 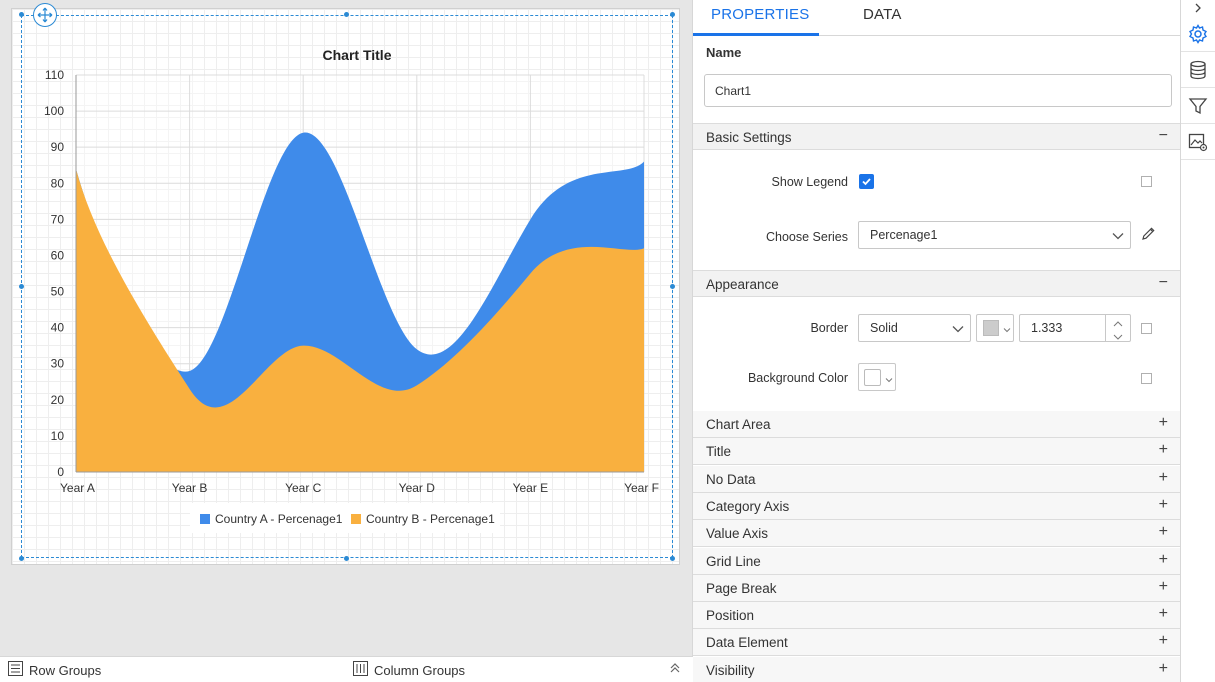 I want to click on y-tick-label: 80, so click(x=58, y=183).